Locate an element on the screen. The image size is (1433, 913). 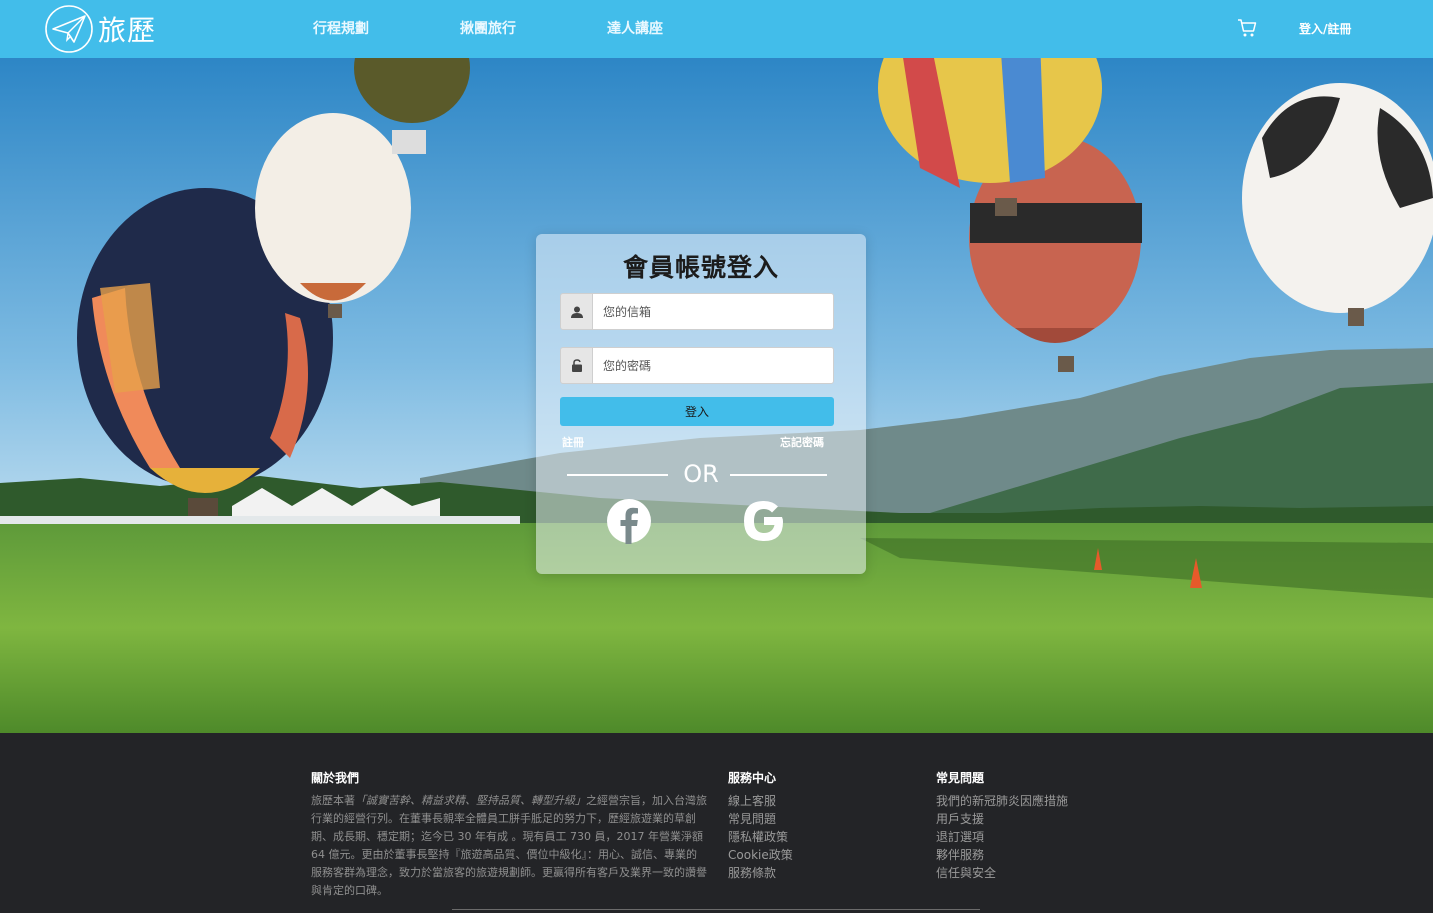
or-divider-left is located at coordinates (617, 475).